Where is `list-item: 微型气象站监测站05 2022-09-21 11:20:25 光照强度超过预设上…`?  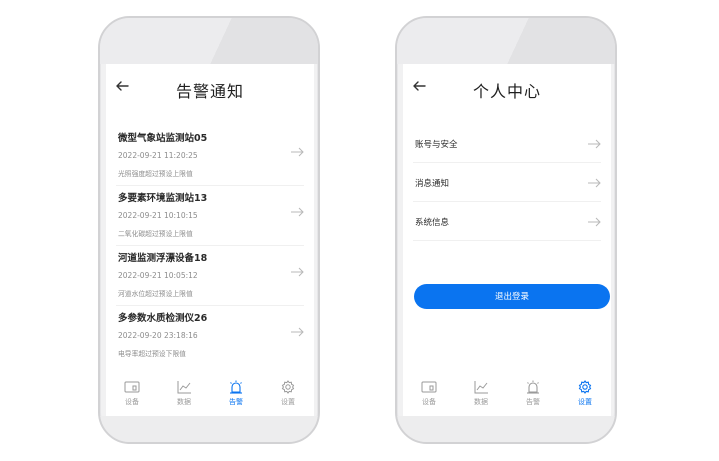
list-item: 微型气象站监测站05 2022-09-21 11:20:25 光照强度超过预设上… is located at coordinates (210, 156).